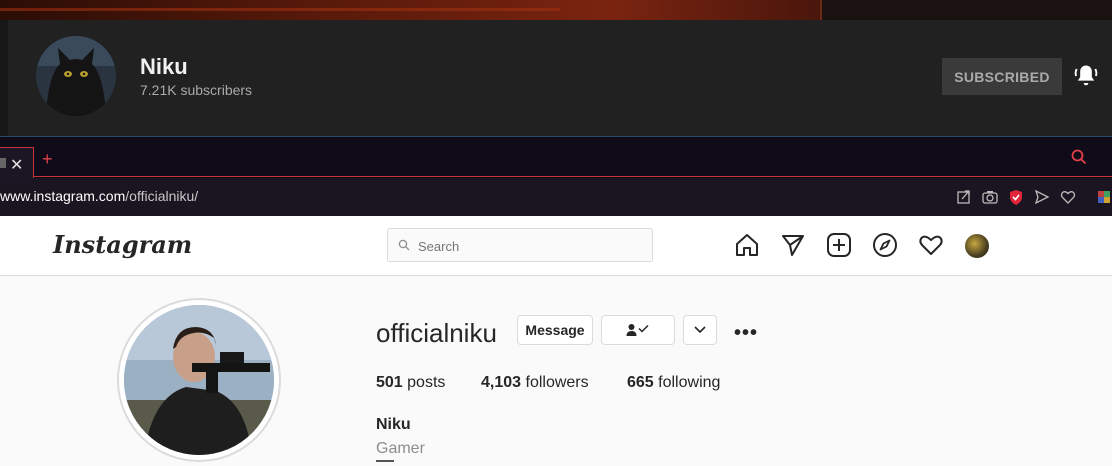 This screenshot has width=1112, height=466. What do you see at coordinates (931, 245) in the screenshot?
I see `activity-heart-icon` at bounding box center [931, 245].